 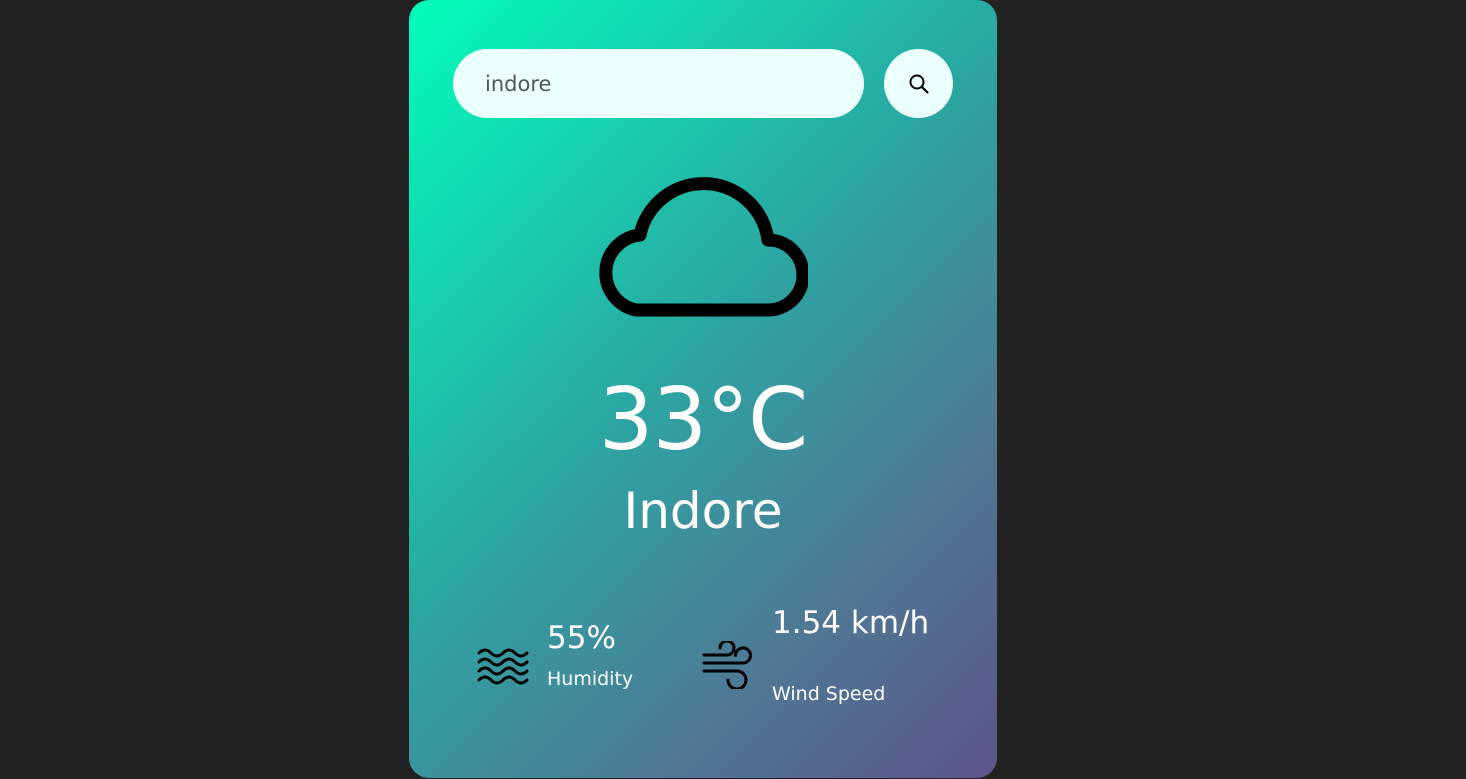 What do you see at coordinates (658, 83) in the screenshot?
I see `city-search-input` at bounding box center [658, 83].